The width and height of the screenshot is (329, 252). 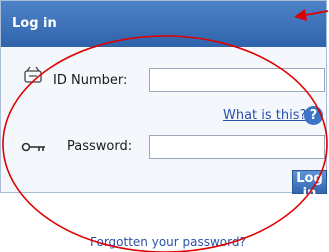 What do you see at coordinates (34, 23) in the screenshot?
I see `header-title: Log in` at bounding box center [34, 23].